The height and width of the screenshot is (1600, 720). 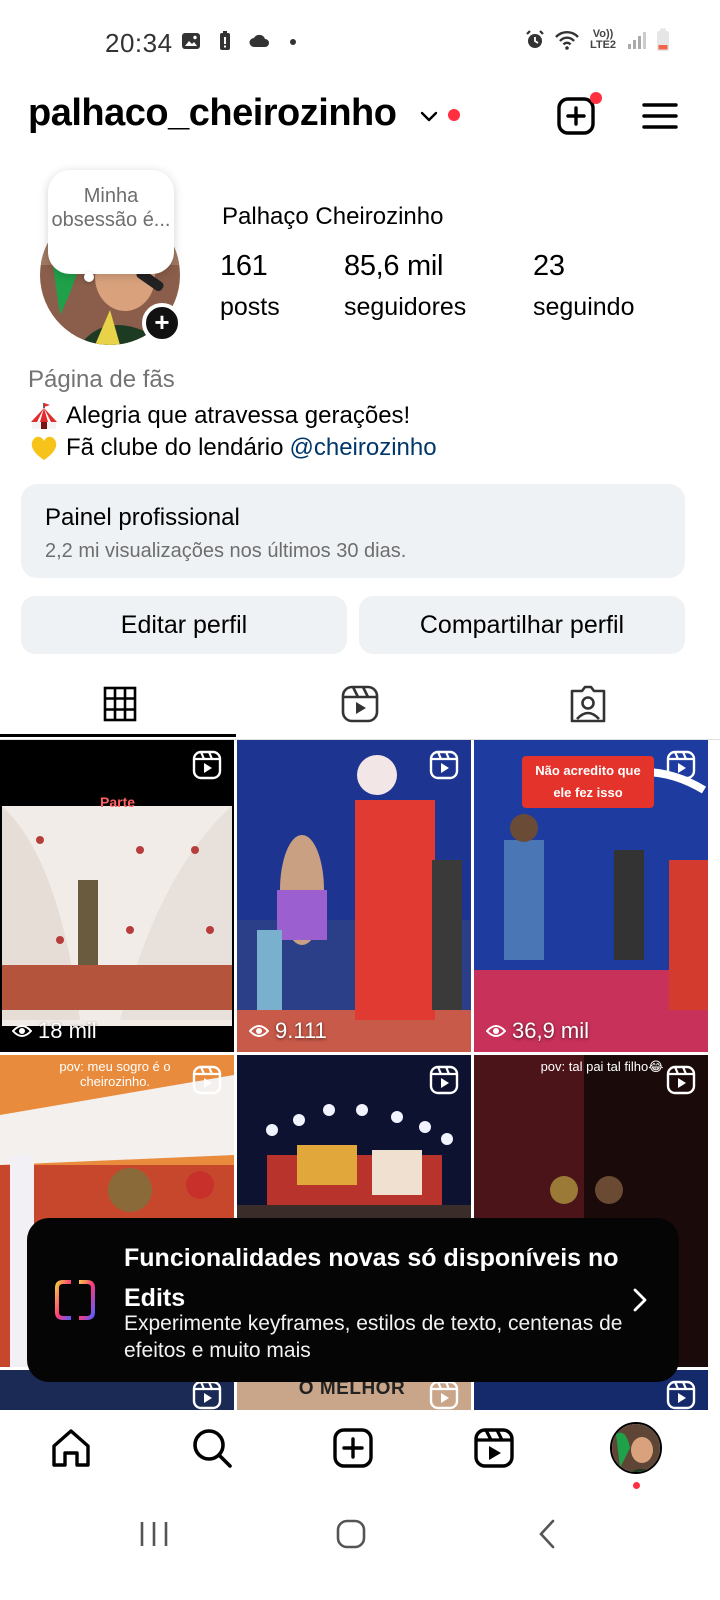 What do you see at coordinates (362, 448) in the screenshot?
I see `bio-mention-link: @cheirozinho` at bounding box center [362, 448].